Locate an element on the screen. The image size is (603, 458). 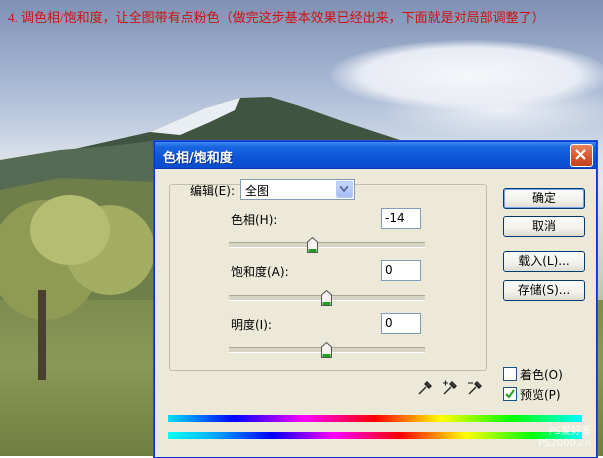
lightness-label: 明度(I): is located at coordinates (251, 325).